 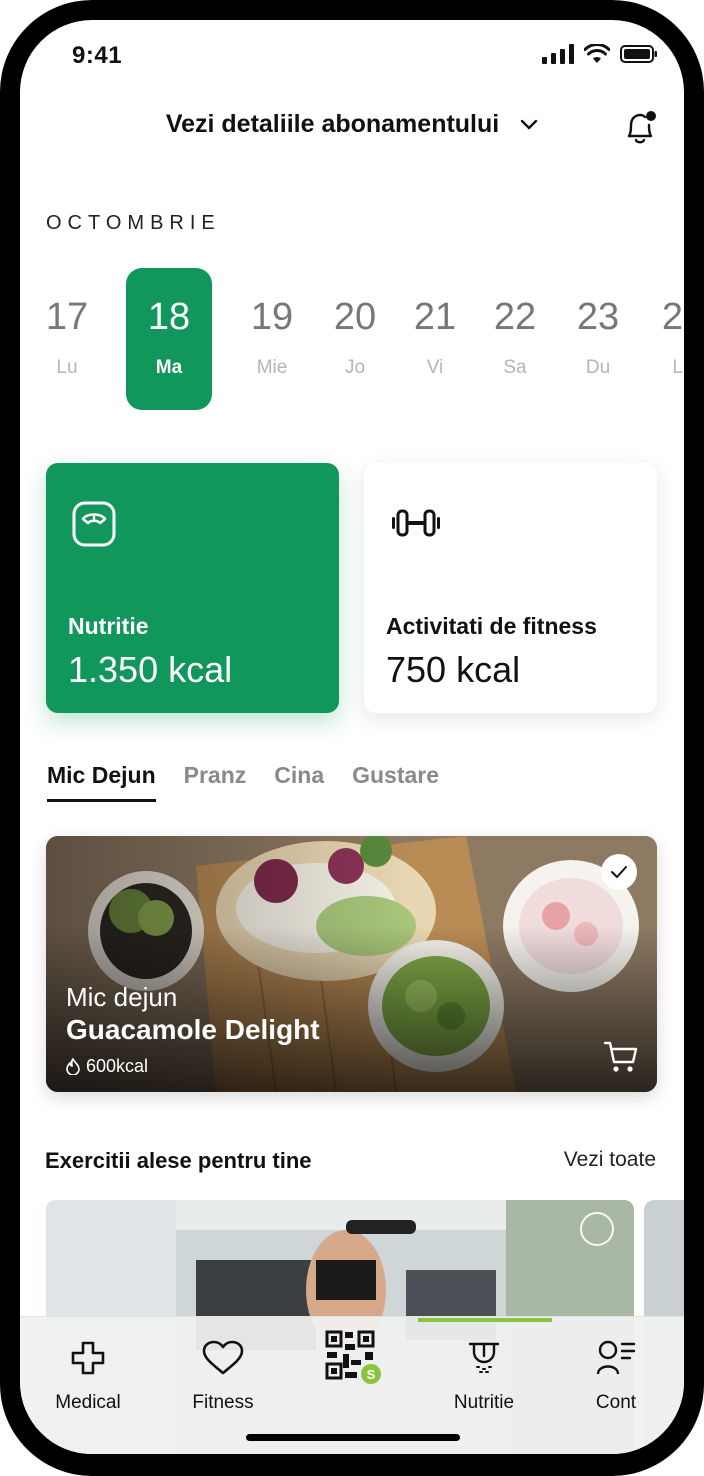 What do you see at coordinates (192, 588) in the screenshot?
I see `nutrition-summary-card: Nutritie 1.350 kcal` at bounding box center [192, 588].